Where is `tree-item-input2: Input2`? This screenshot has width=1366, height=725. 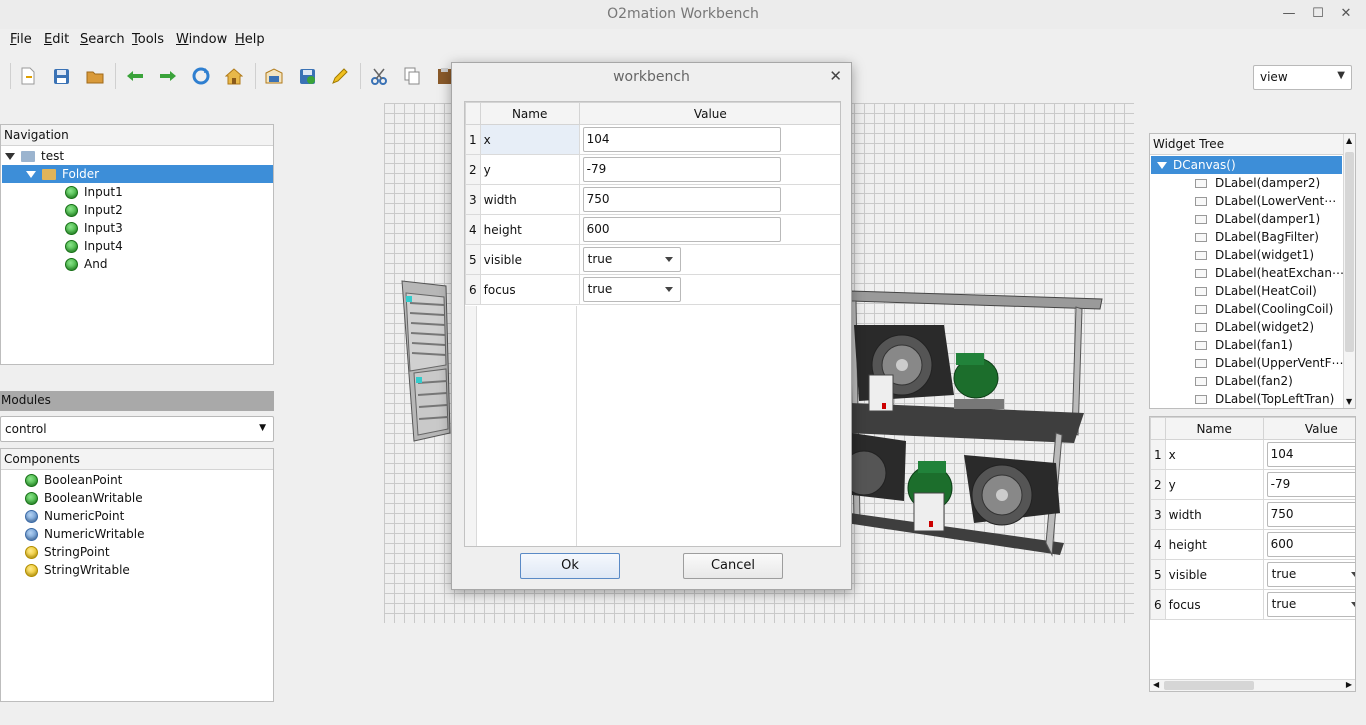 tree-item-input2: Input2 is located at coordinates (94, 210).